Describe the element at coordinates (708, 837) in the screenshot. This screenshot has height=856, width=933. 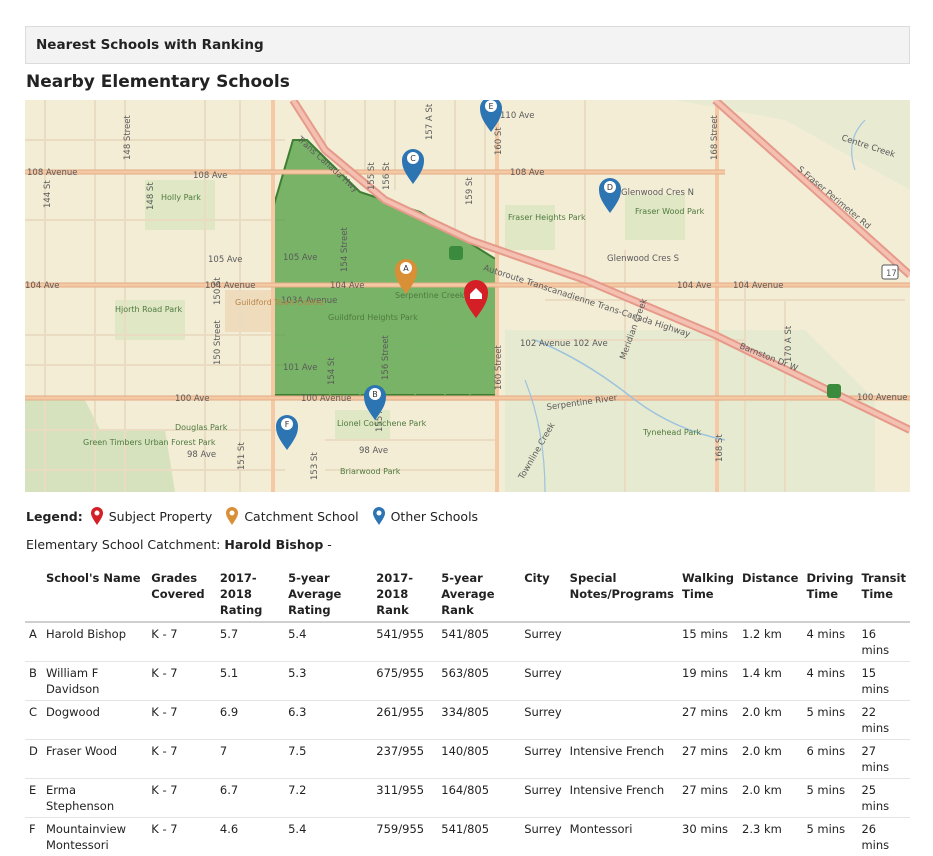
I see `table-cell: 30 mins` at that location.